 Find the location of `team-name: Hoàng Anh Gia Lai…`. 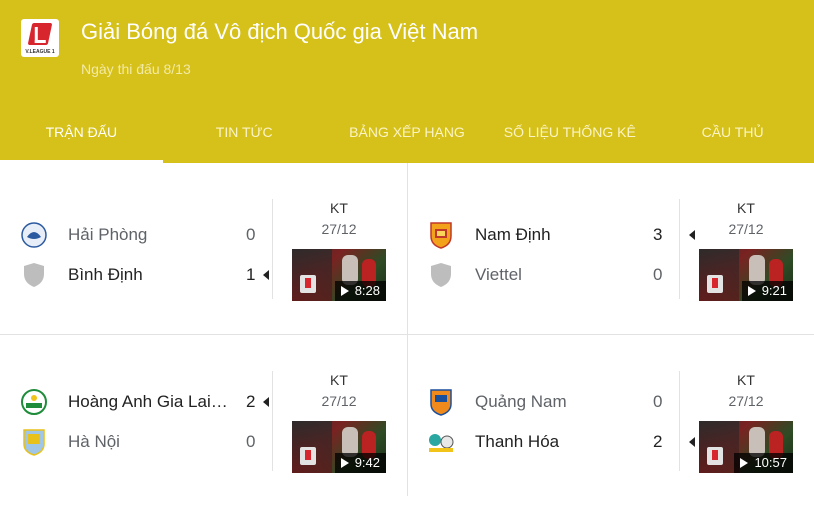

team-name: Hoàng Anh Gia Lai… is located at coordinates (148, 401).